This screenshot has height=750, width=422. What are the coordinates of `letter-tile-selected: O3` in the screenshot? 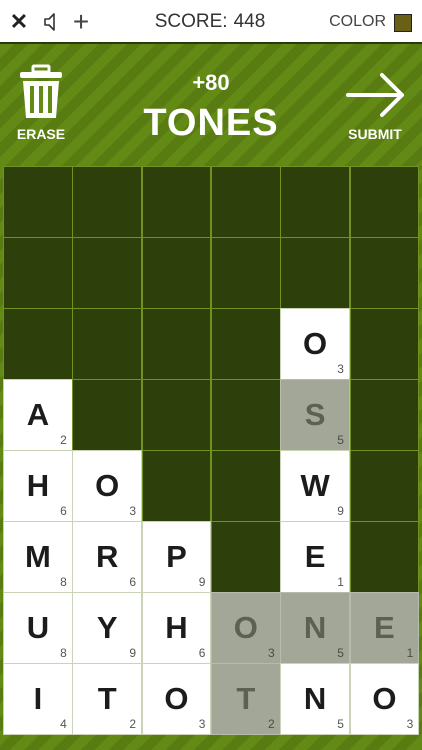 It's located at (245, 628).